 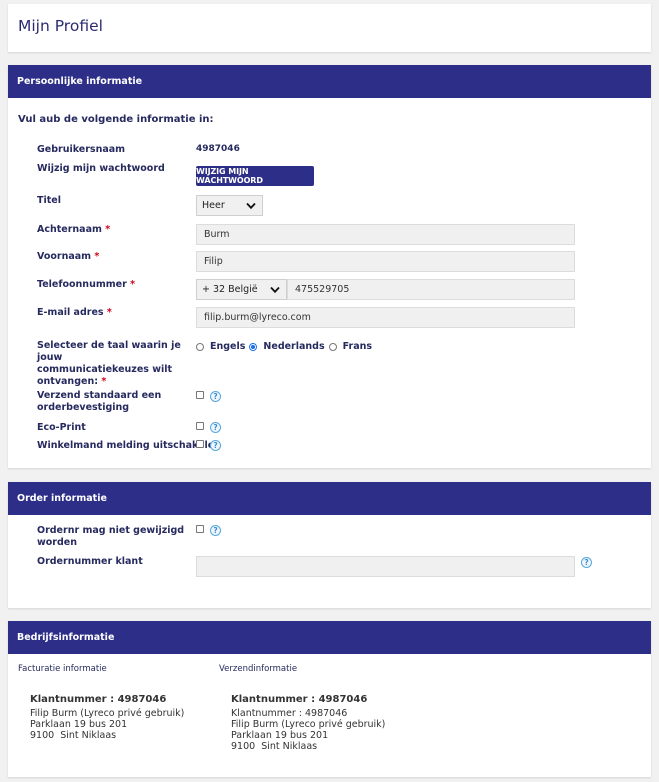 What do you see at coordinates (200, 395) in the screenshot?
I see `order-confirm-checkbox` at bounding box center [200, 395].